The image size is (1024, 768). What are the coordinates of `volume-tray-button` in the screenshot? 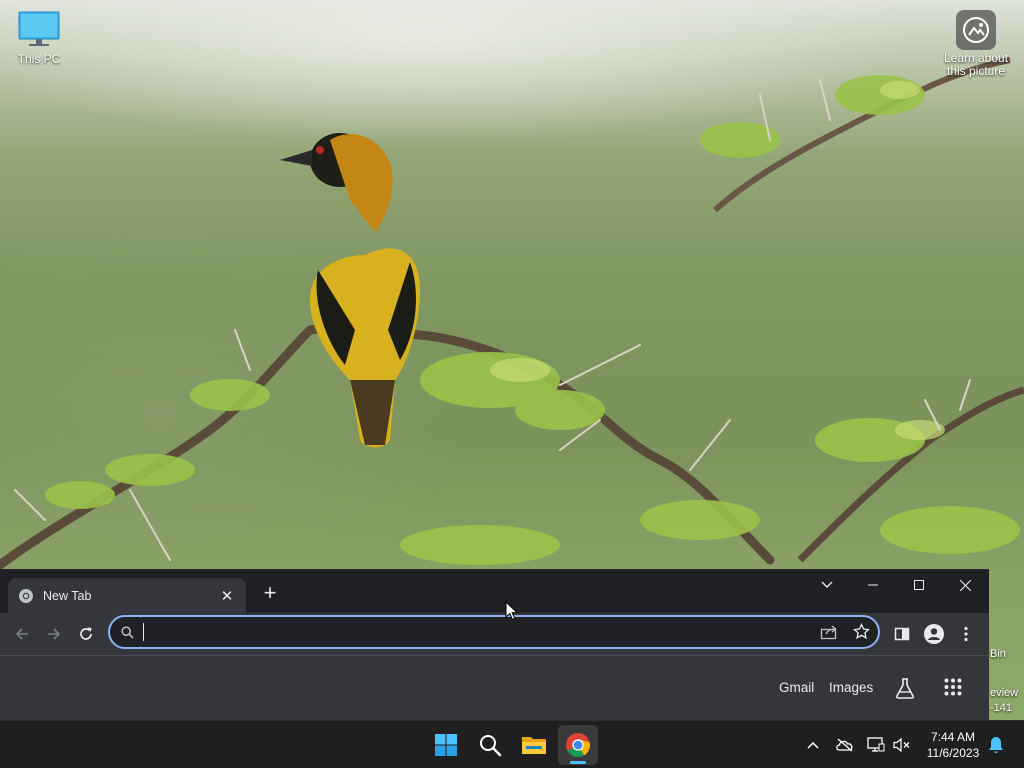 It's located at (902, 745).